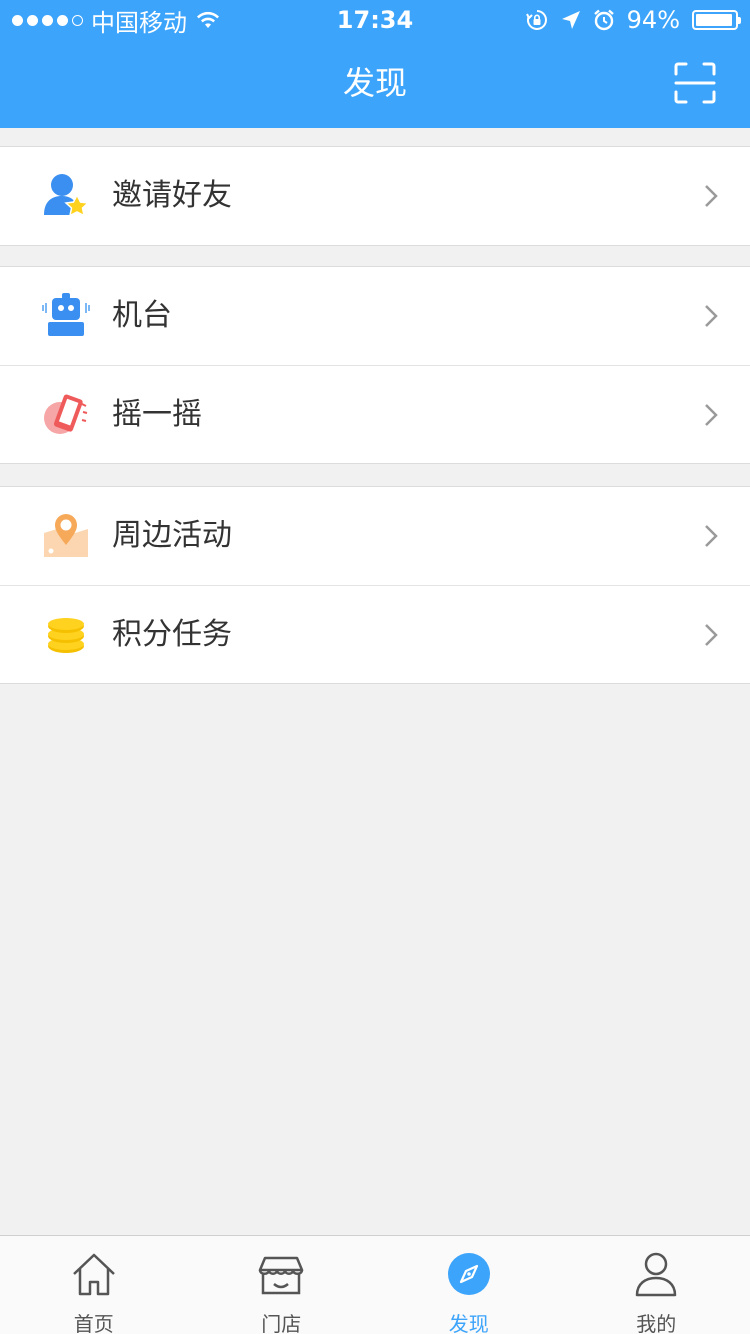  Describe the element at coordinates (66, 635) in the screenshot. I see `coins-icon` at that location.